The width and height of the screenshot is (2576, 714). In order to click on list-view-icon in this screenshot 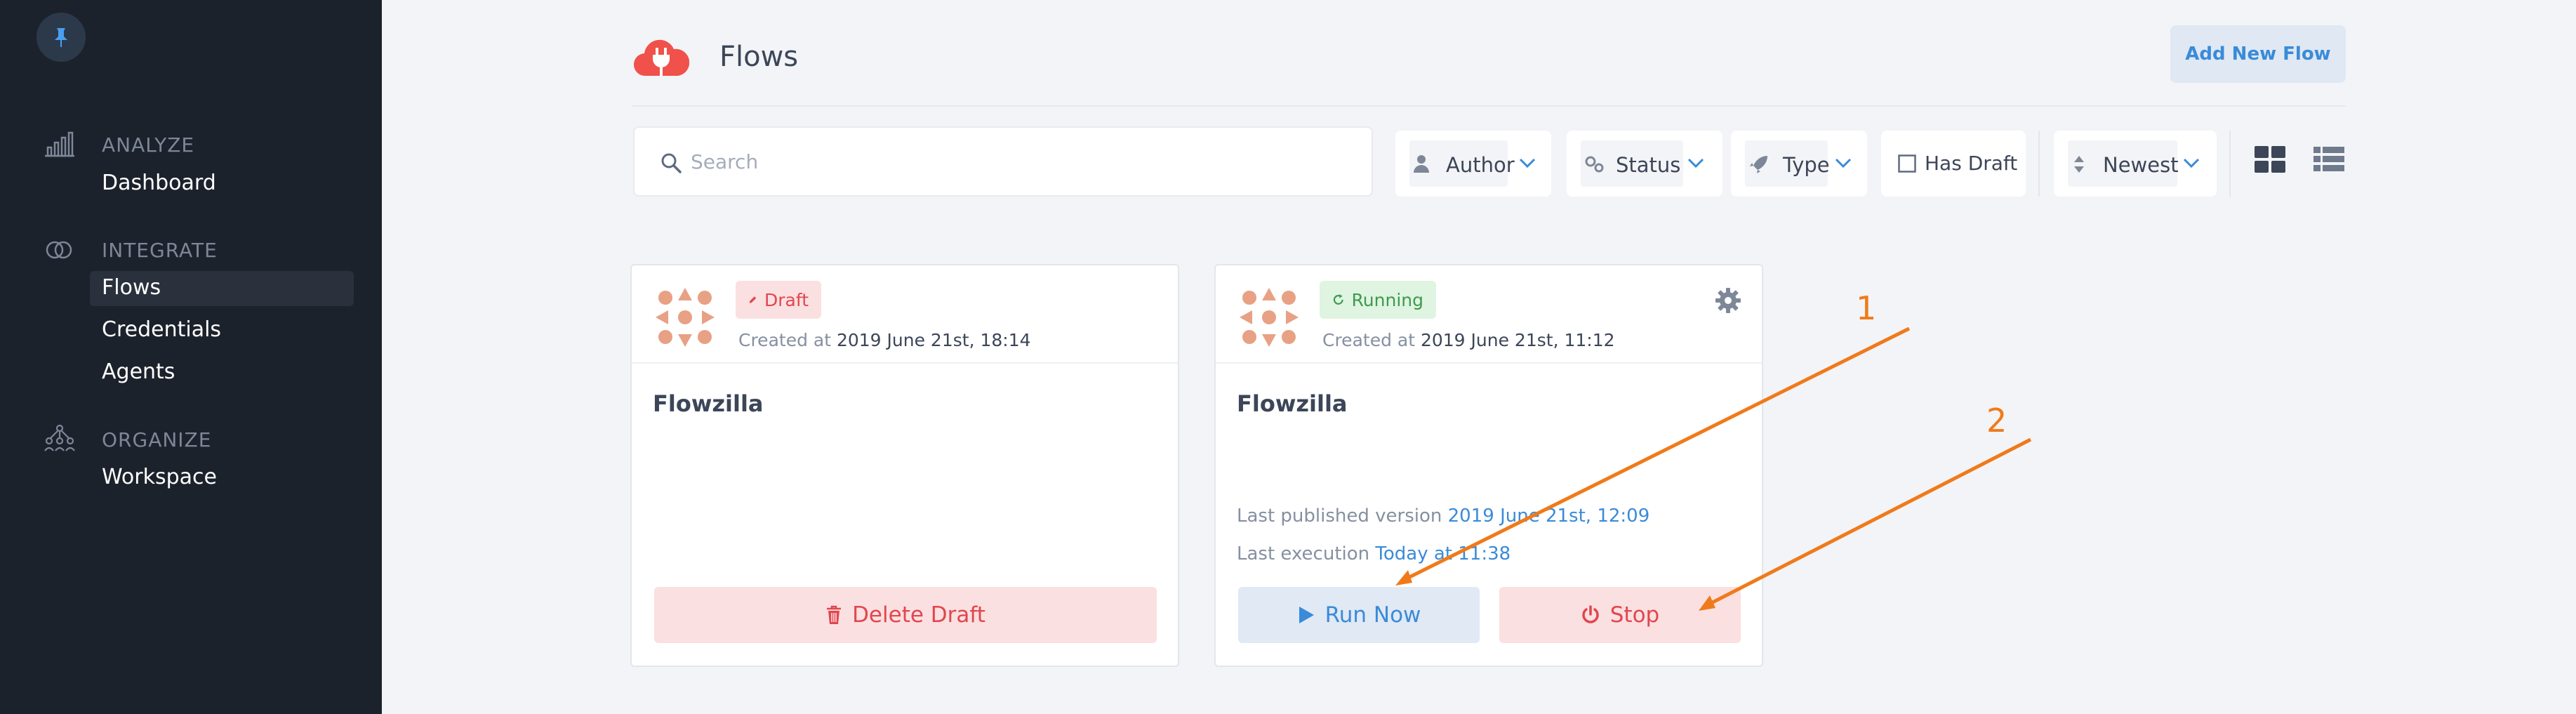, I will do `click(2329, 159)`.